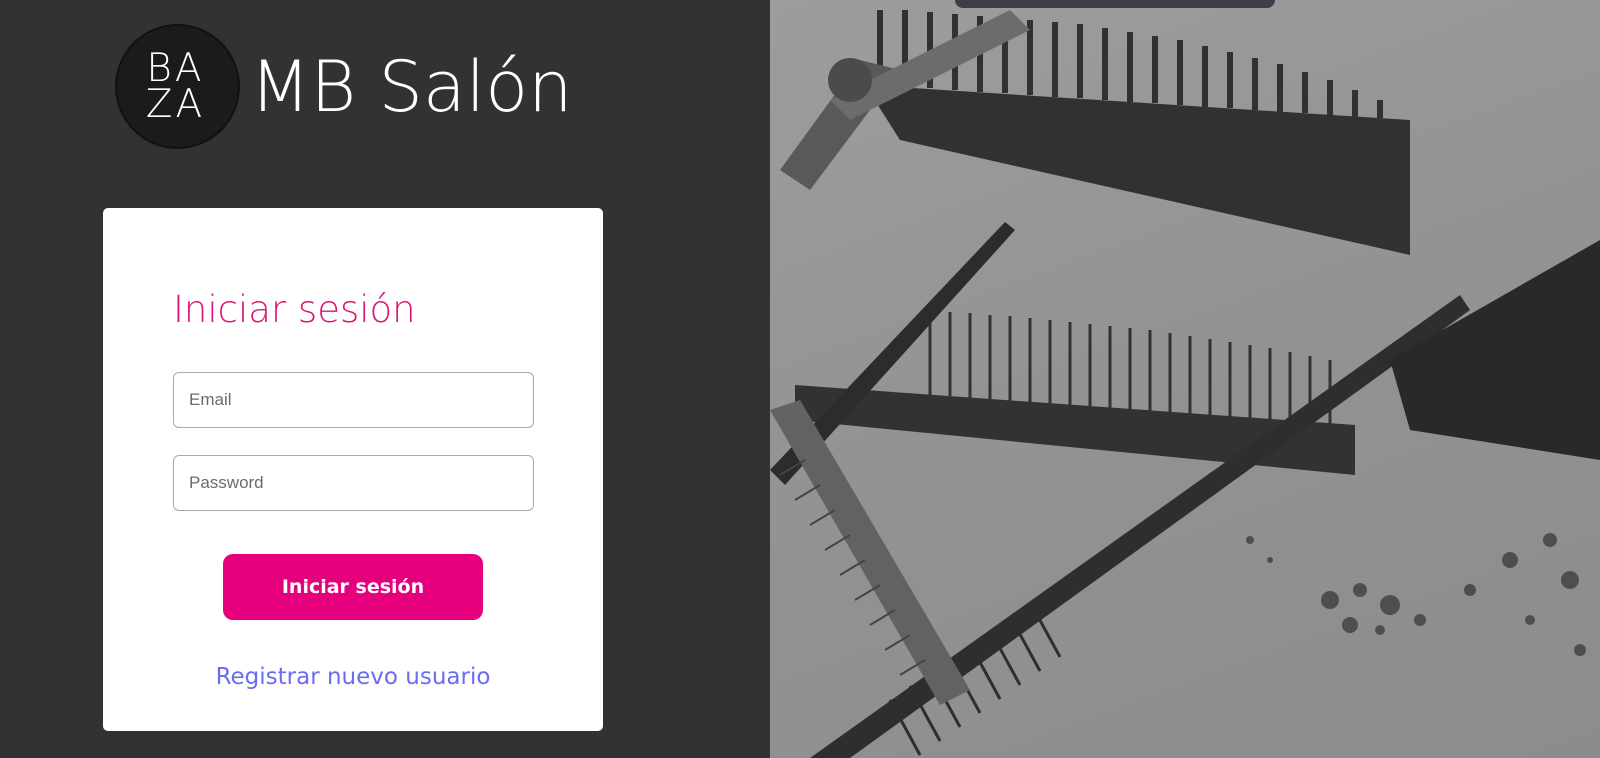 The width and height of the screenshot is (1600, 758). I want to click on register-link: Registrar nuevo usuario, so click(353, 677).